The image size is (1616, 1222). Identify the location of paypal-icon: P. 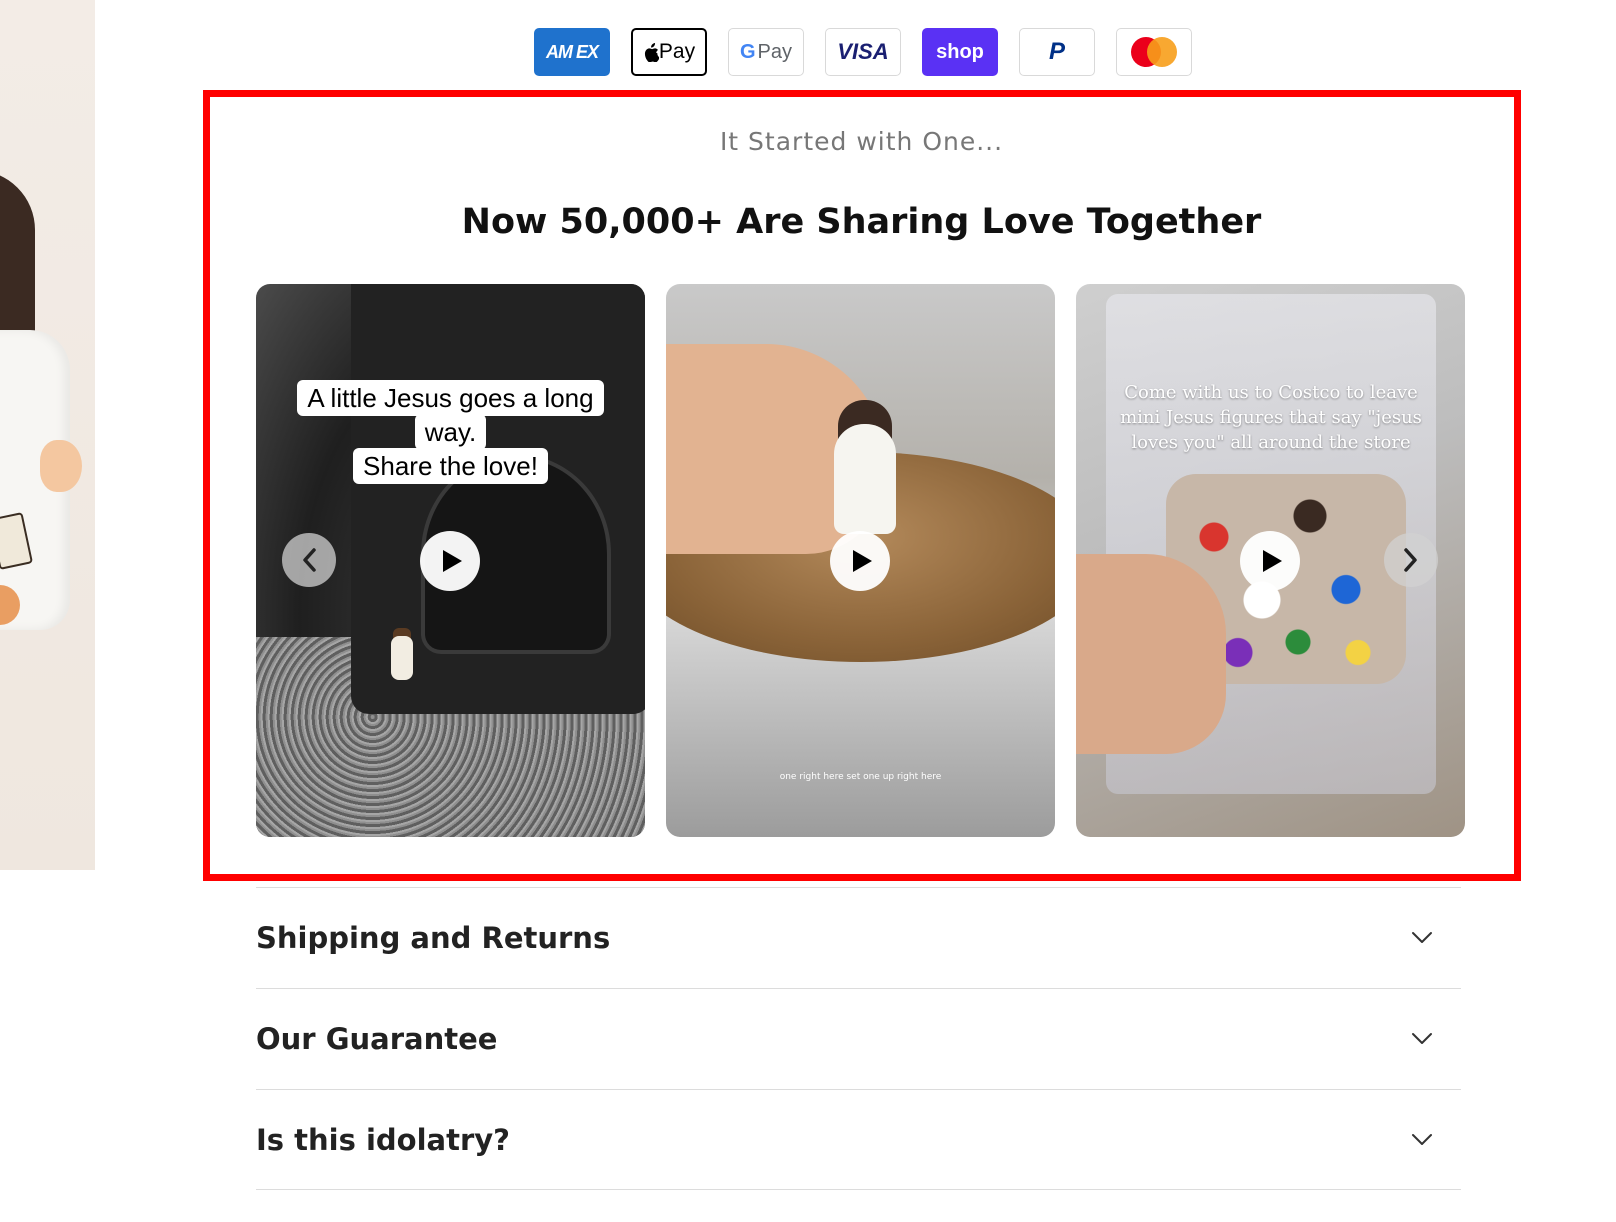
(1057, 52).